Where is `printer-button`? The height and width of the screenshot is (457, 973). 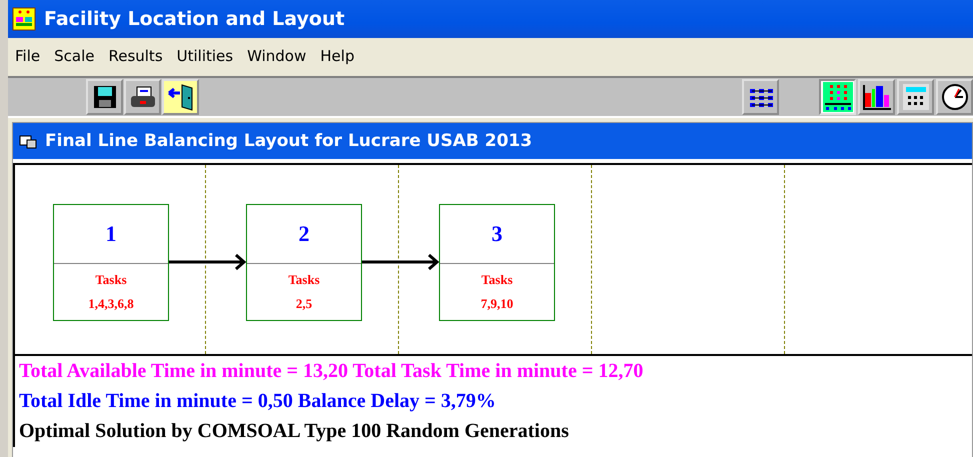 printer-button is located at coordinates (142, 97).